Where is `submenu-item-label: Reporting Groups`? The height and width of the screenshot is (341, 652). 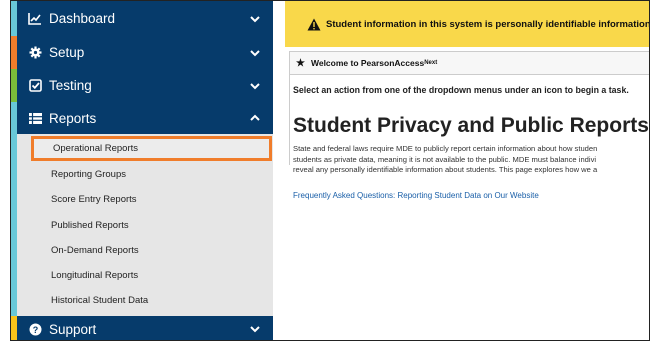
submenu-item-label: Reporting Groups is located at coordinates (88, 174).